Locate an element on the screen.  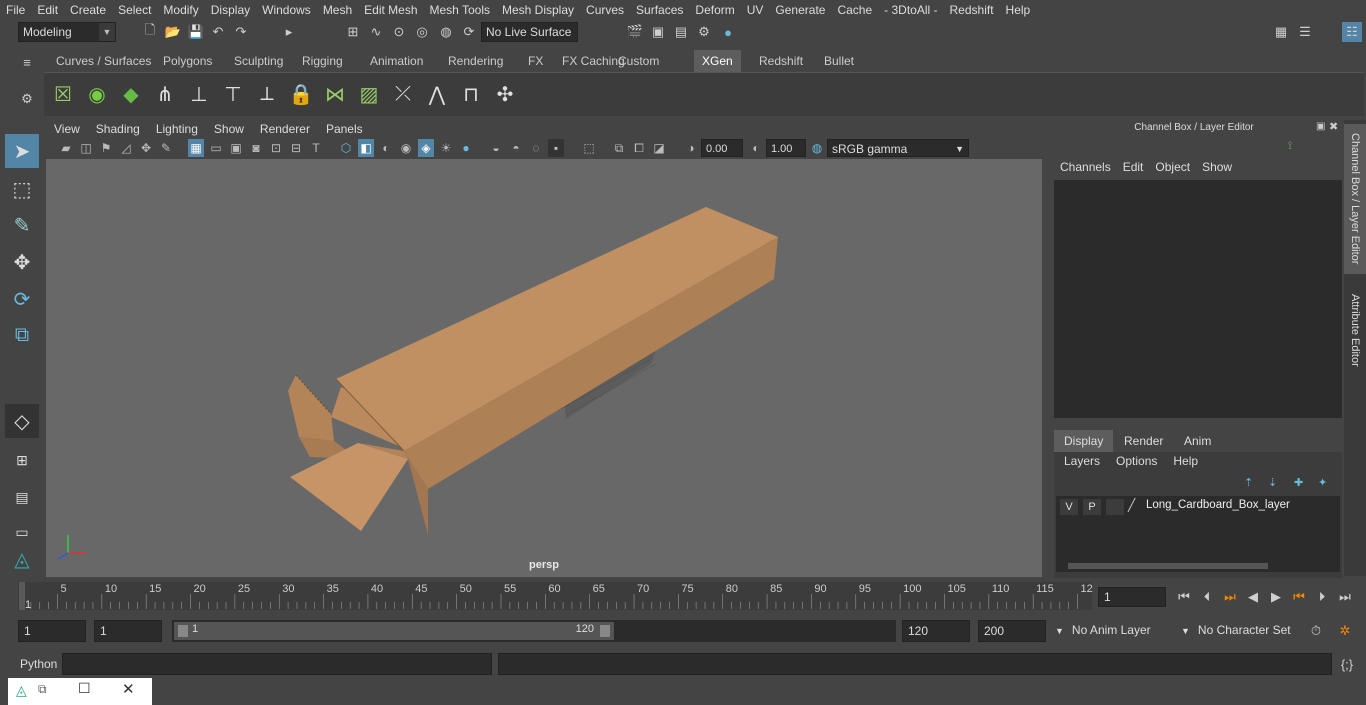
layer-playback-toggle: P is located at coordinates (1092, 507).